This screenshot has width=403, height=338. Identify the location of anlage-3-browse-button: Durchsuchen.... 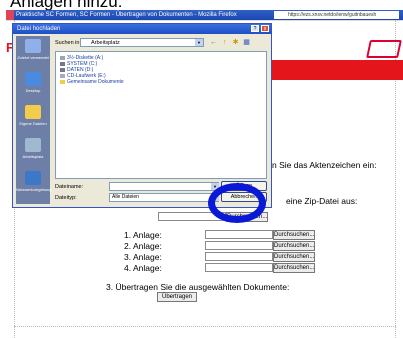
(294, 257).